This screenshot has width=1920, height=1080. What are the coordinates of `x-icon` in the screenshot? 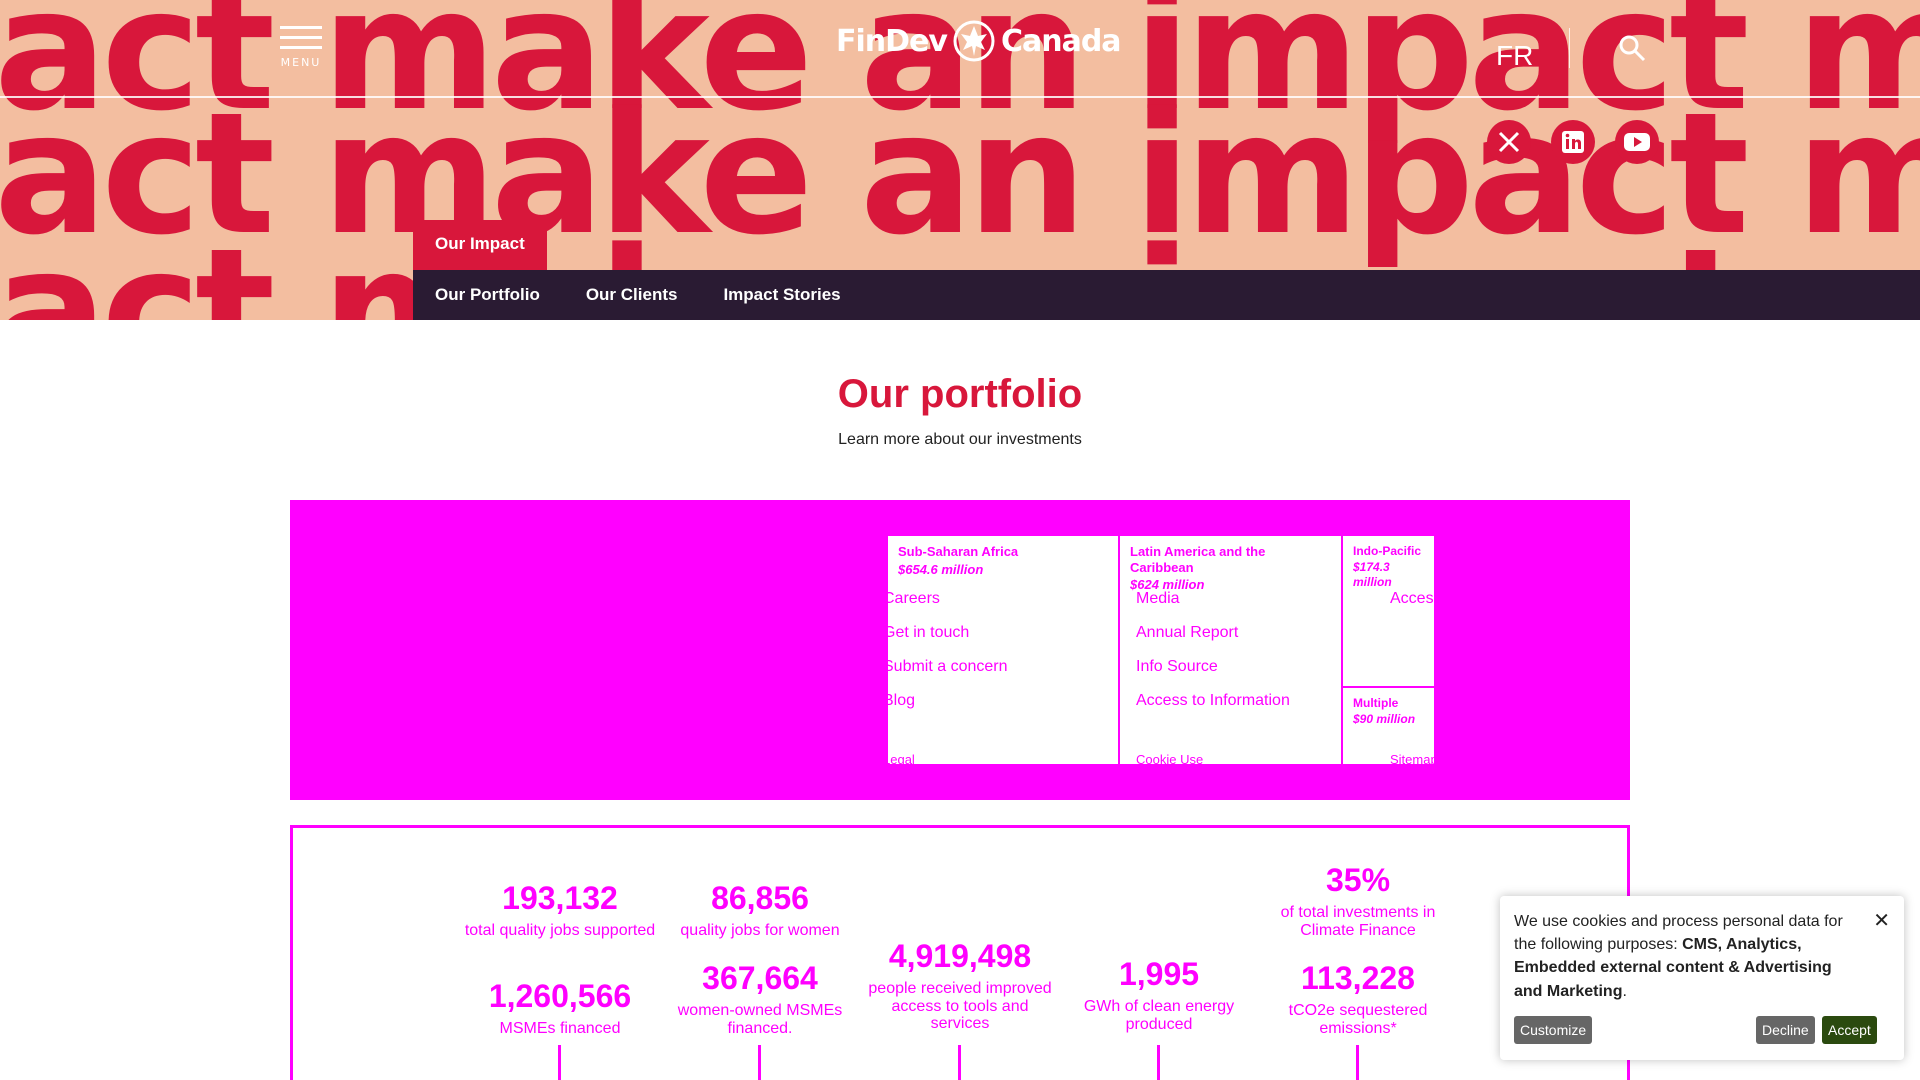 It's located at (1509, 142).